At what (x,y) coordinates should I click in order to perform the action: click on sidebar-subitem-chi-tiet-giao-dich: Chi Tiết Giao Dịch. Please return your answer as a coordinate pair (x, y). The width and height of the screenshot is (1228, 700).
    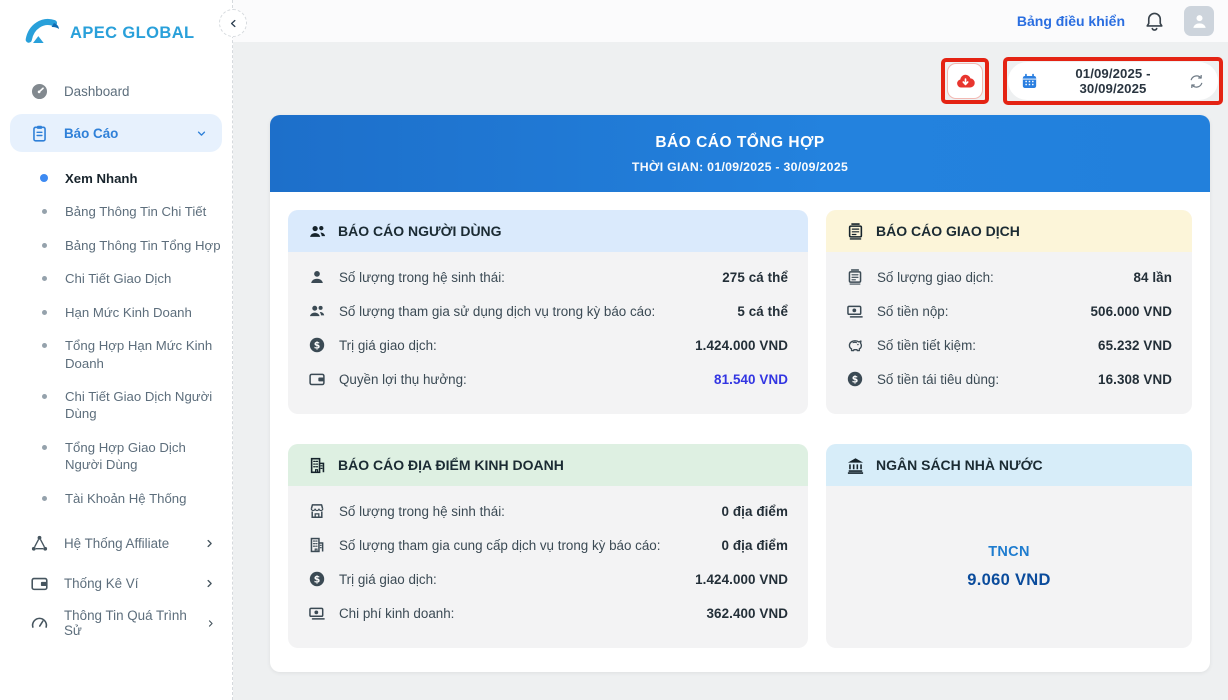
    Looking at the image, I should click on (116, 278).